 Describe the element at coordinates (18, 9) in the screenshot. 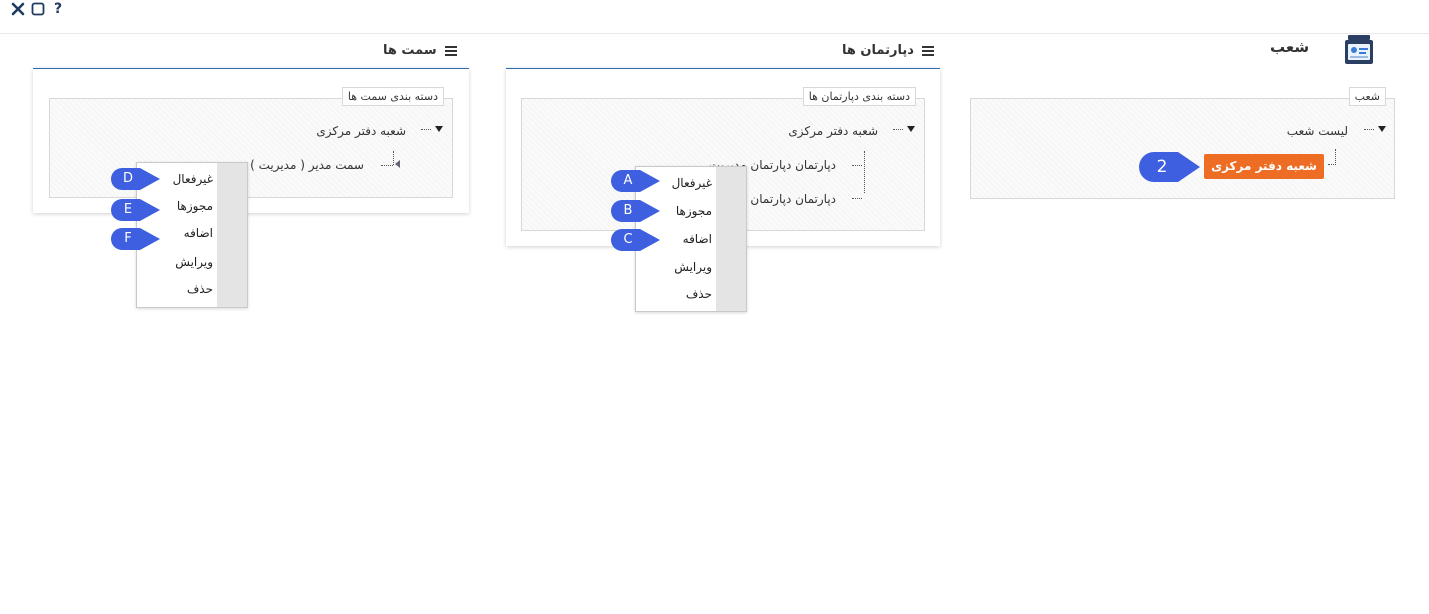

I see `close-icon` at that location.